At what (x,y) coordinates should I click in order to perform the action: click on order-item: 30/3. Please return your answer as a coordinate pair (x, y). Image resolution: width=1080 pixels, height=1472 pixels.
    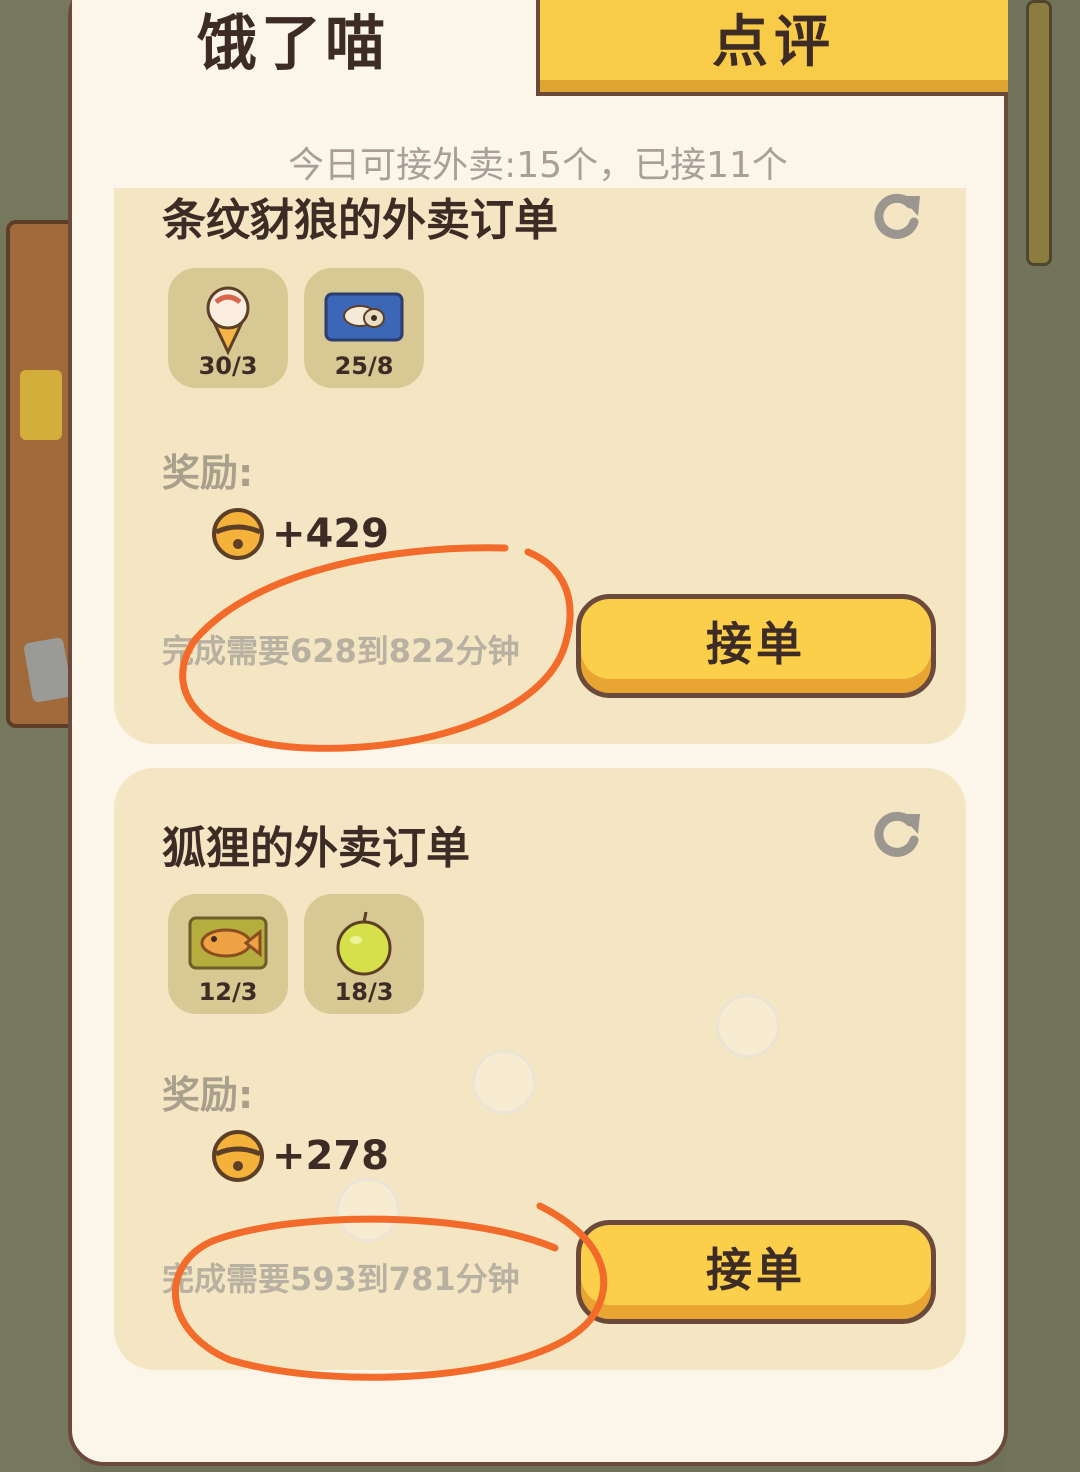
    Looking at the image, I should click on (228, 328).